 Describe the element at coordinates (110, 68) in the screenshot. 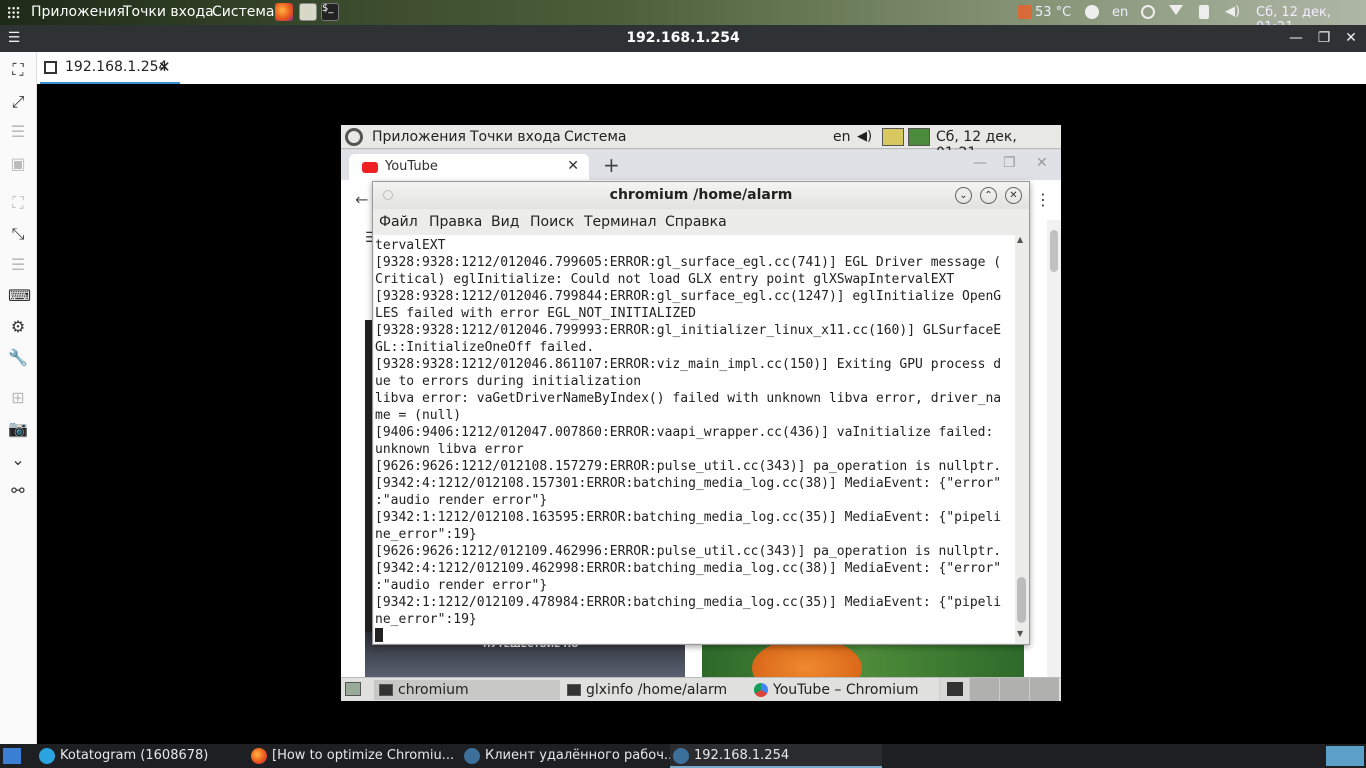

I see `tab-remote-session: 192.168.1.254 ✕` at that location.